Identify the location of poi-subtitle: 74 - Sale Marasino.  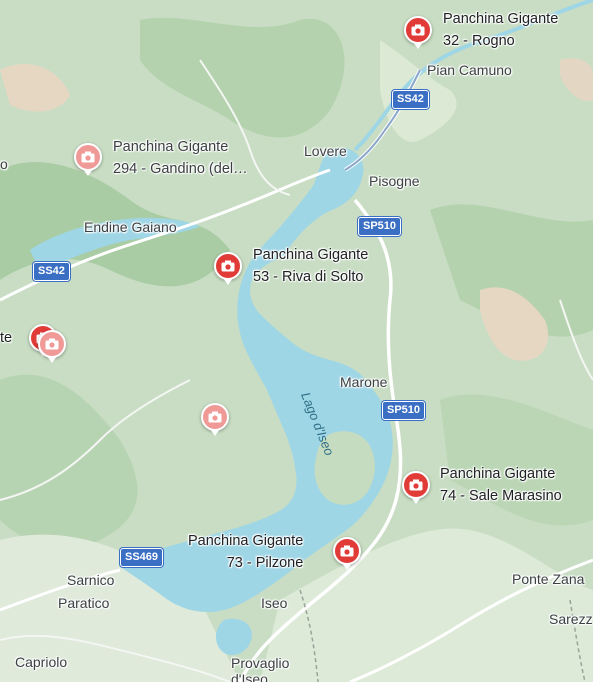
(501, 496).